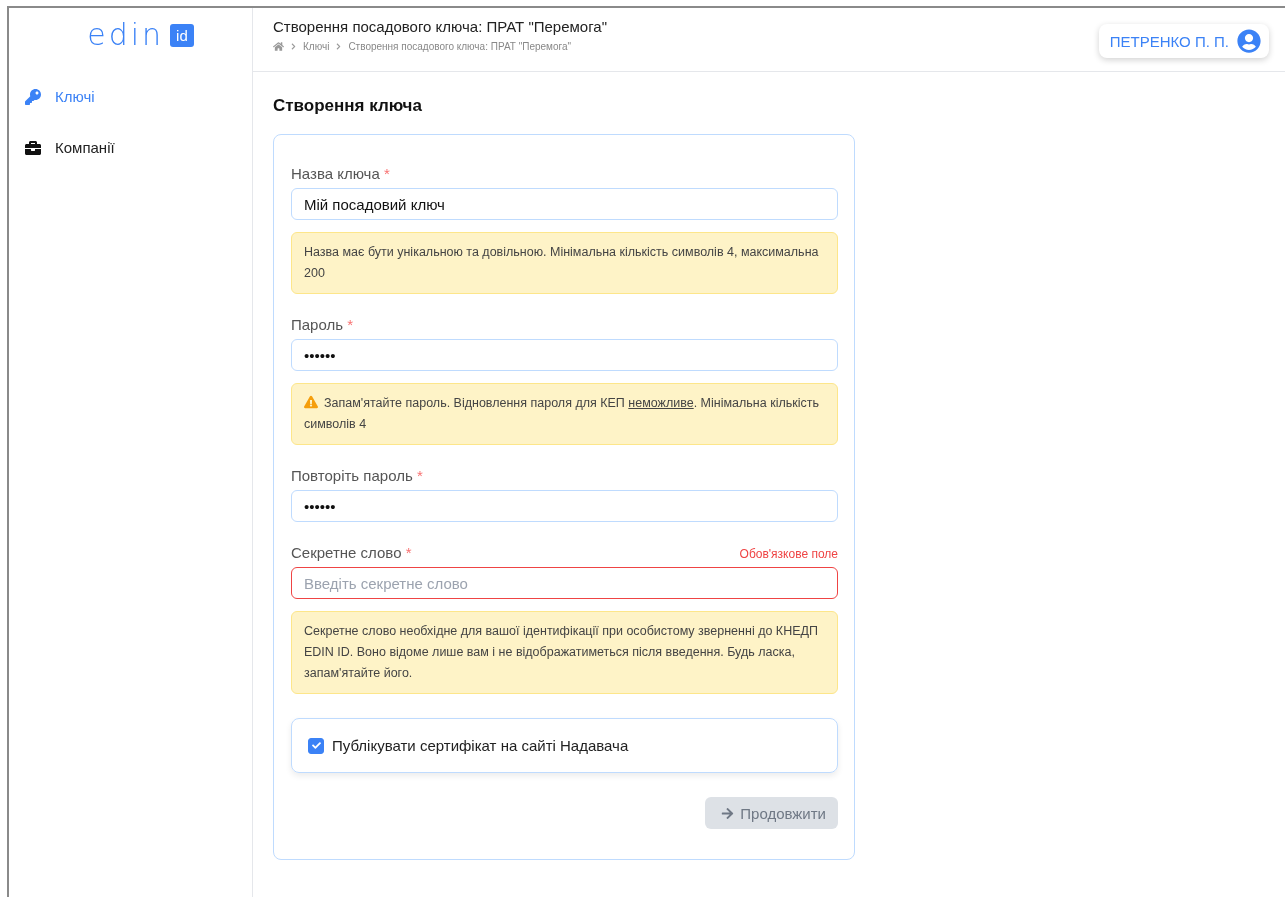 The width and height of the screenshot is (1285, 897). What do you see at coordinates (1249, 41) in the screenshot?
I see `user-icon` at bounding box center [1249, 41].